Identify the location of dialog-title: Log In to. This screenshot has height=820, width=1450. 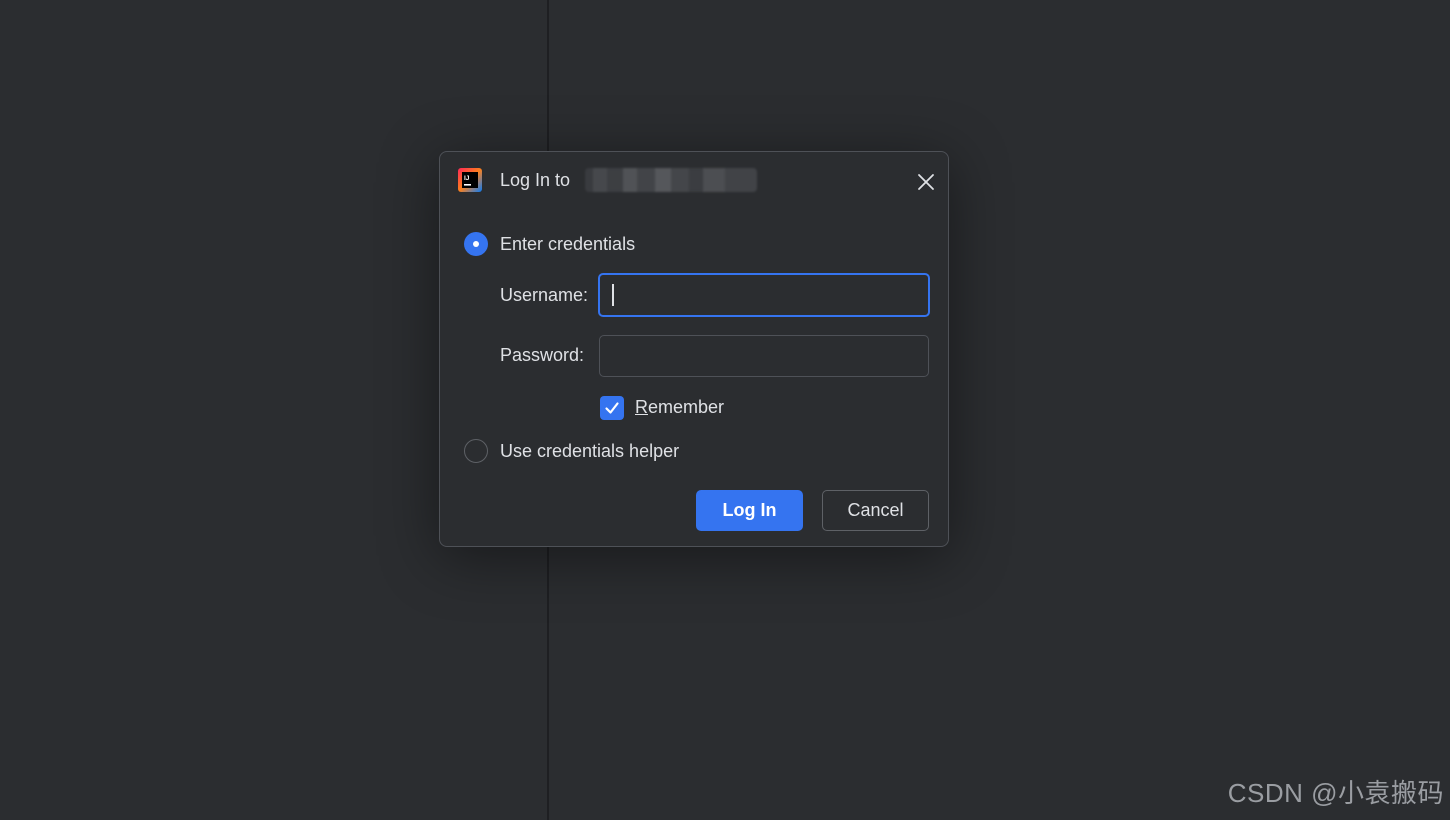
(535, 180).